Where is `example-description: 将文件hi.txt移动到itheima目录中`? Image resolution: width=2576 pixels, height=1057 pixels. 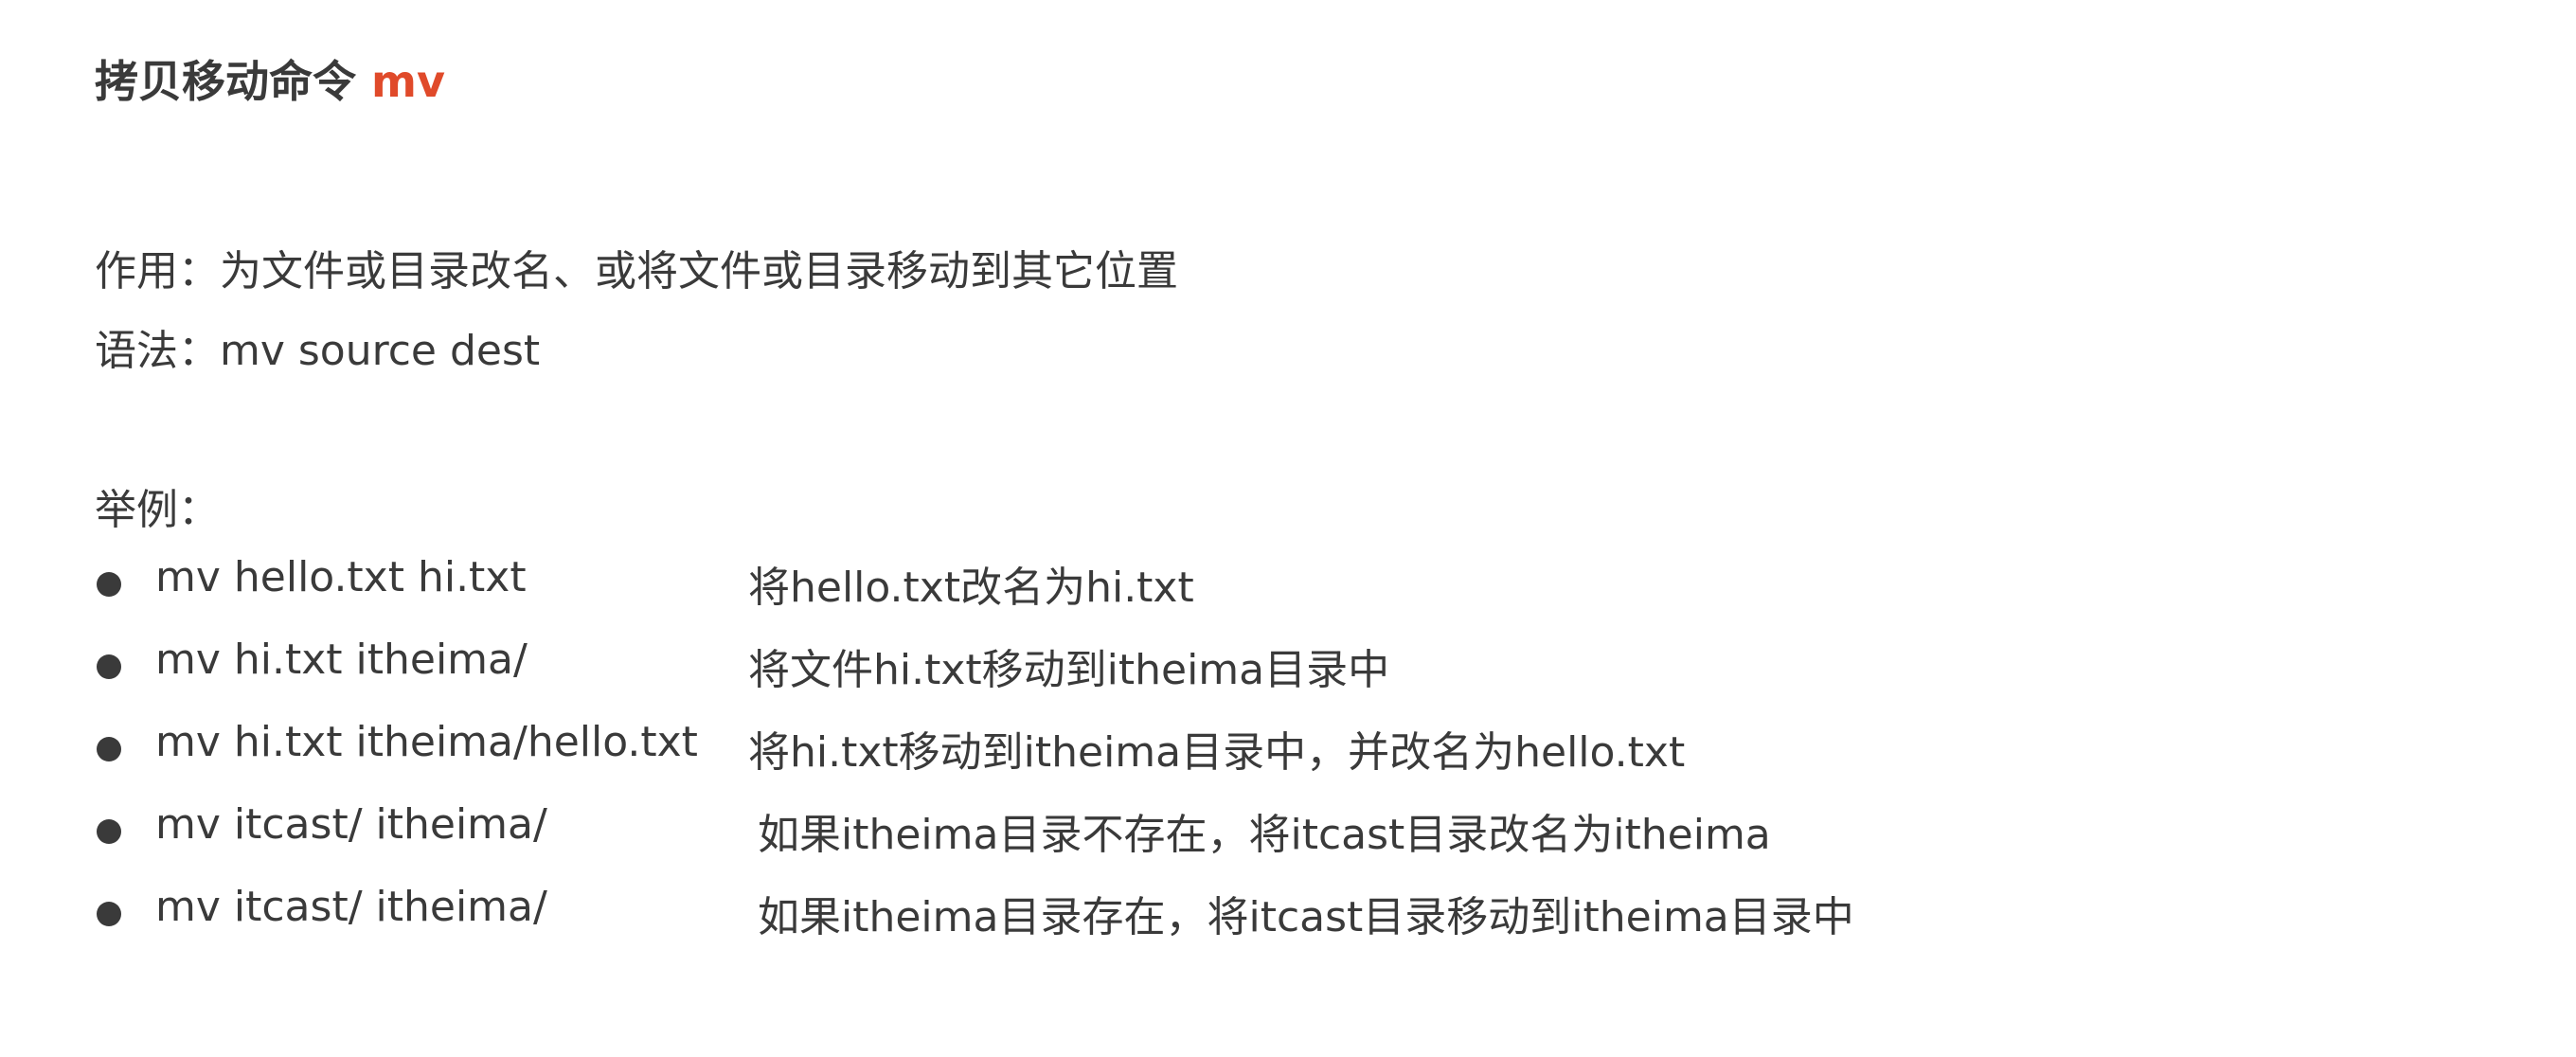
example-description: 将文件hi.txt移动到itheima目录中 is located at coordinates (1069, 670).